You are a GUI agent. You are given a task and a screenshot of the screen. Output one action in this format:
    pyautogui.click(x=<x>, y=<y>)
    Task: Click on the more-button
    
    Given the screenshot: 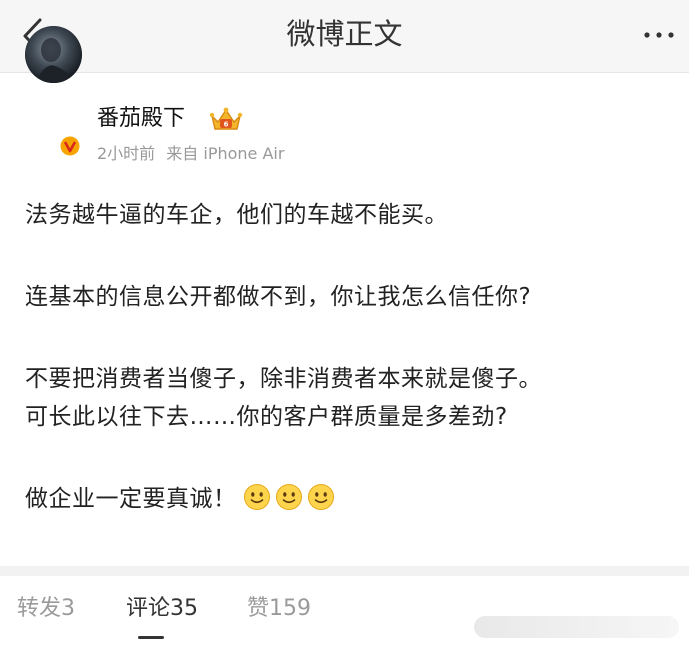 What is the action you would take?
    pyautogui.click(x=659, y=35)
    